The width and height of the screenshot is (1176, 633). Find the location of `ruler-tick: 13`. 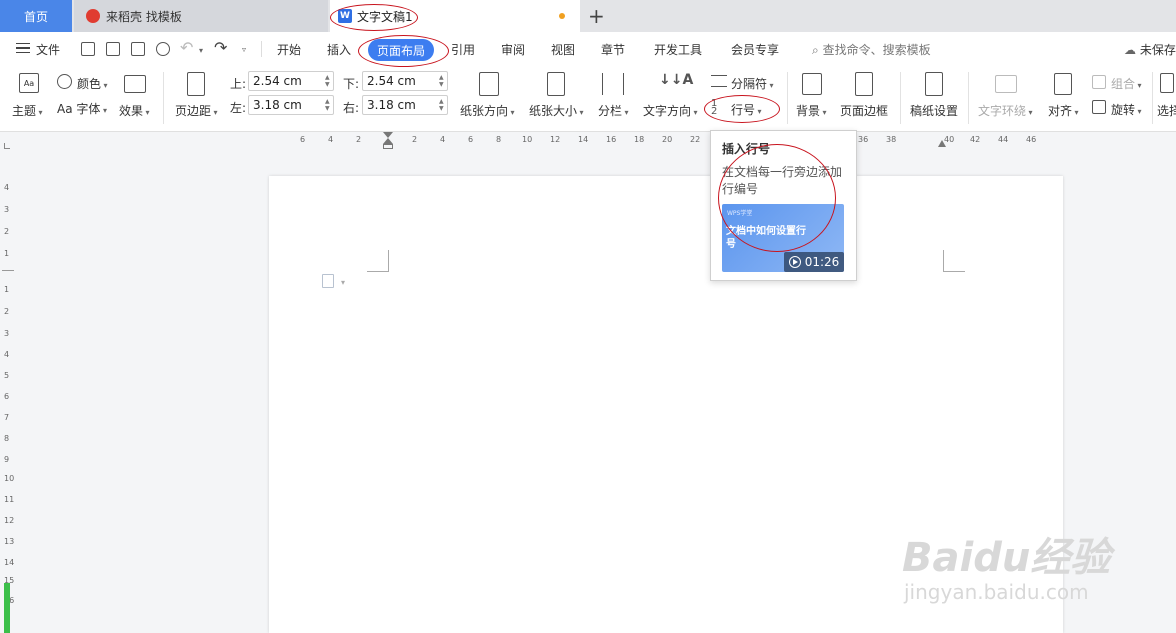

ruler-tick: 13 is located at coordinates (9, 541).